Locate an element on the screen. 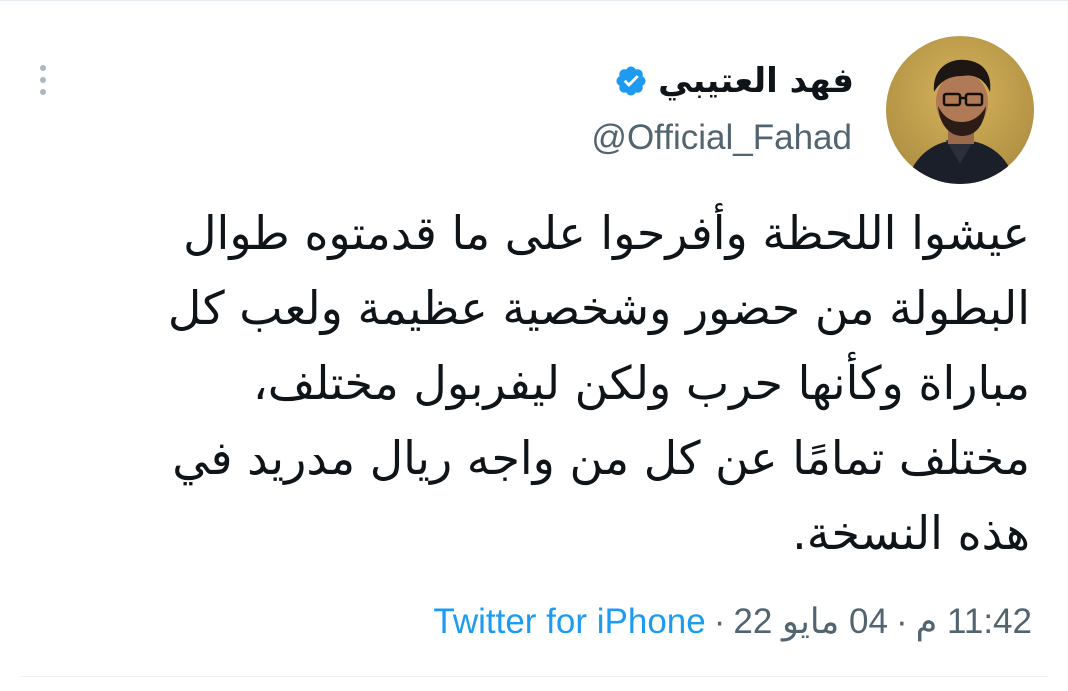  avatar is located at coordinates (960, 110).